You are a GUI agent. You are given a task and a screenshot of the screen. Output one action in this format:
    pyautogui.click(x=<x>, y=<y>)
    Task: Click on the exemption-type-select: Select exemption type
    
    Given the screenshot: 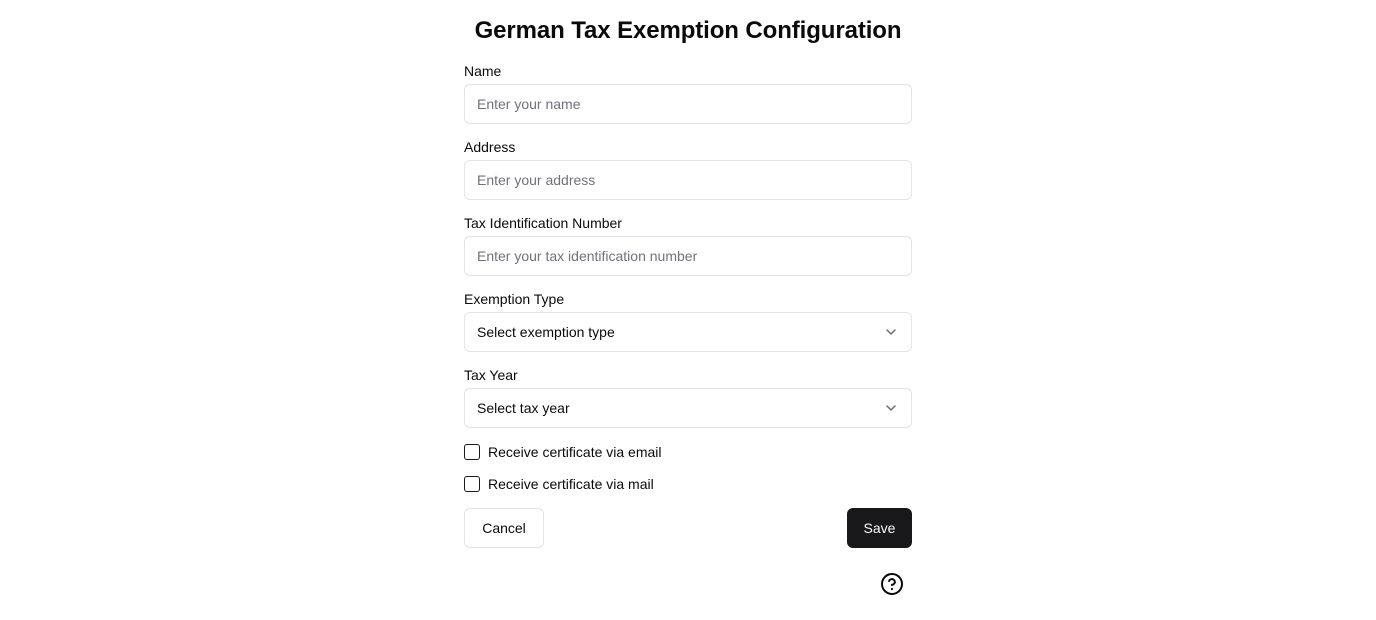 What is the action you would take?
    pyautogui.click(x=688, y=332)
    